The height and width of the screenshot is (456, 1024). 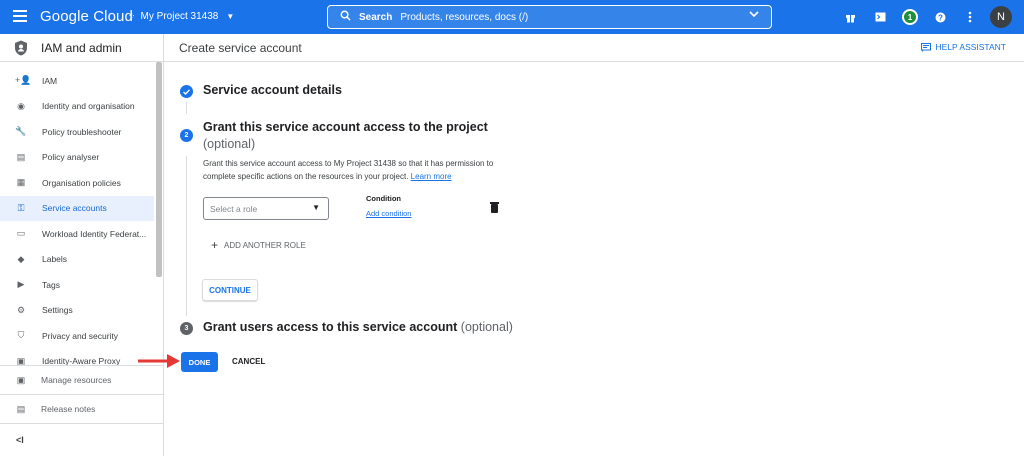 I want to click on tag-icon: ▶, so click(x=21, y=284).